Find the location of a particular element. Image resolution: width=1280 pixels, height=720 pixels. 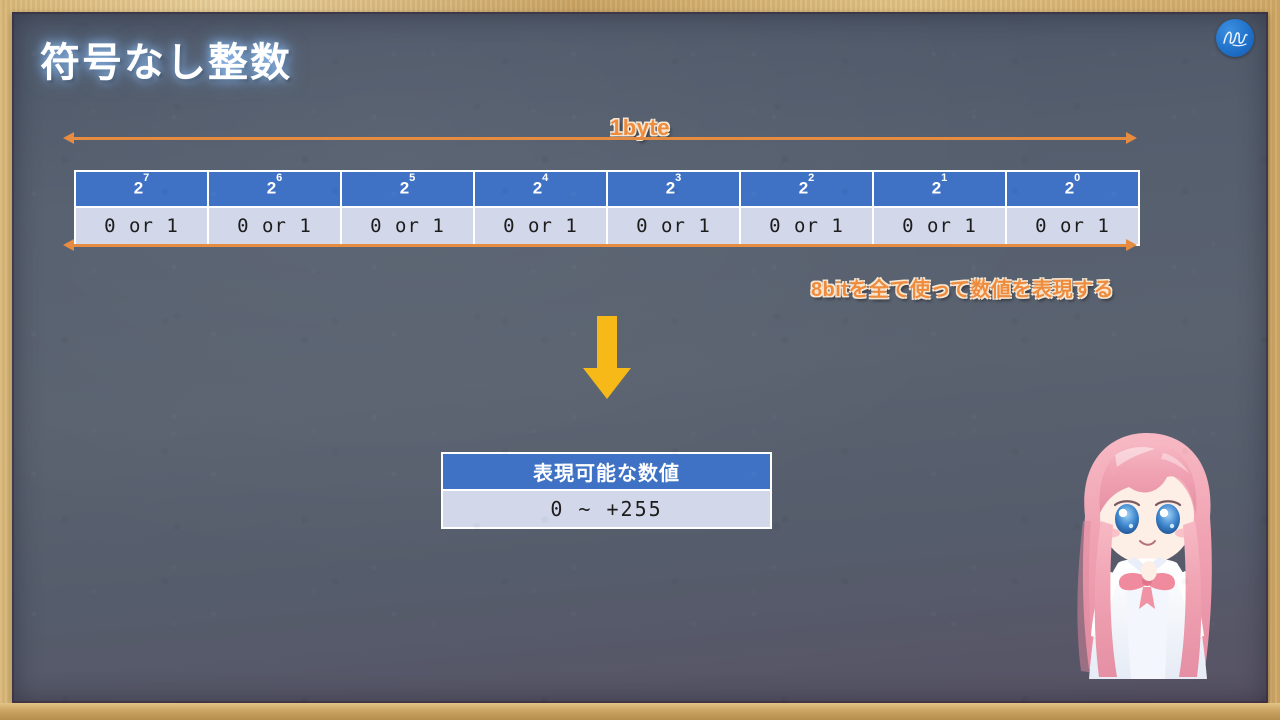

result-value-cell: 0 ~ +255 is located at coordinates (606, 509).